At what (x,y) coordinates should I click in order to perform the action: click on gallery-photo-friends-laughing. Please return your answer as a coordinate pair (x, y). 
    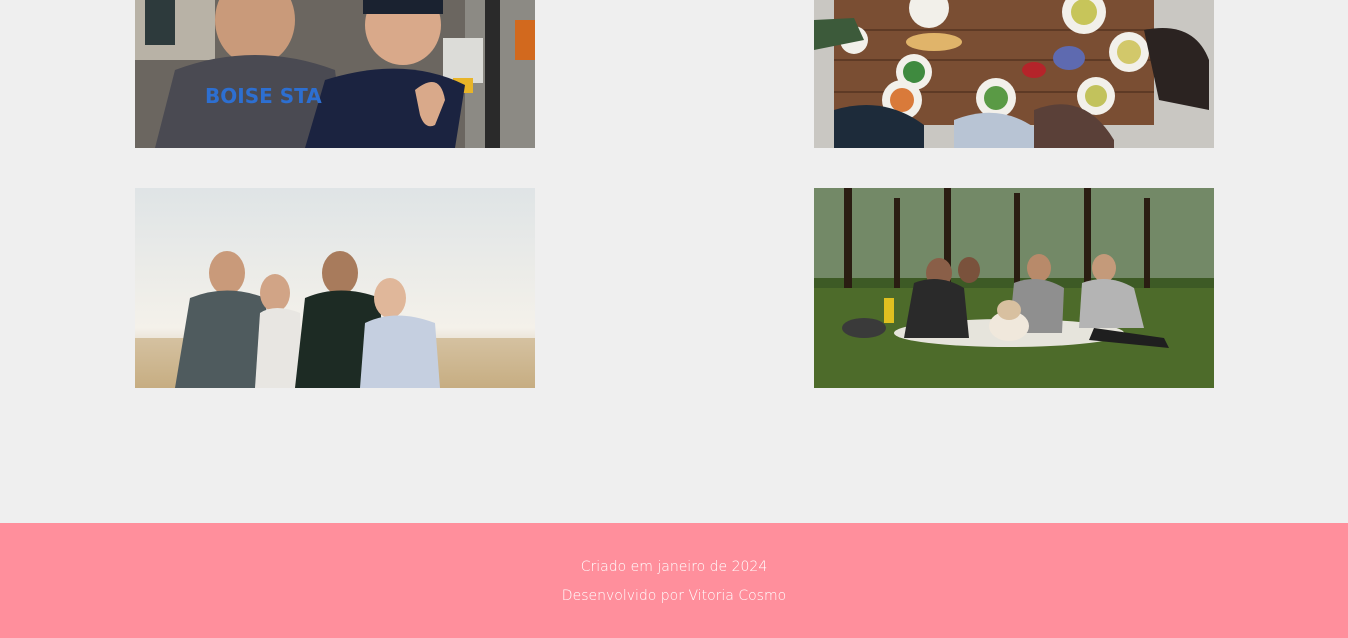
    Looking at the image, I should click on (335, 288).